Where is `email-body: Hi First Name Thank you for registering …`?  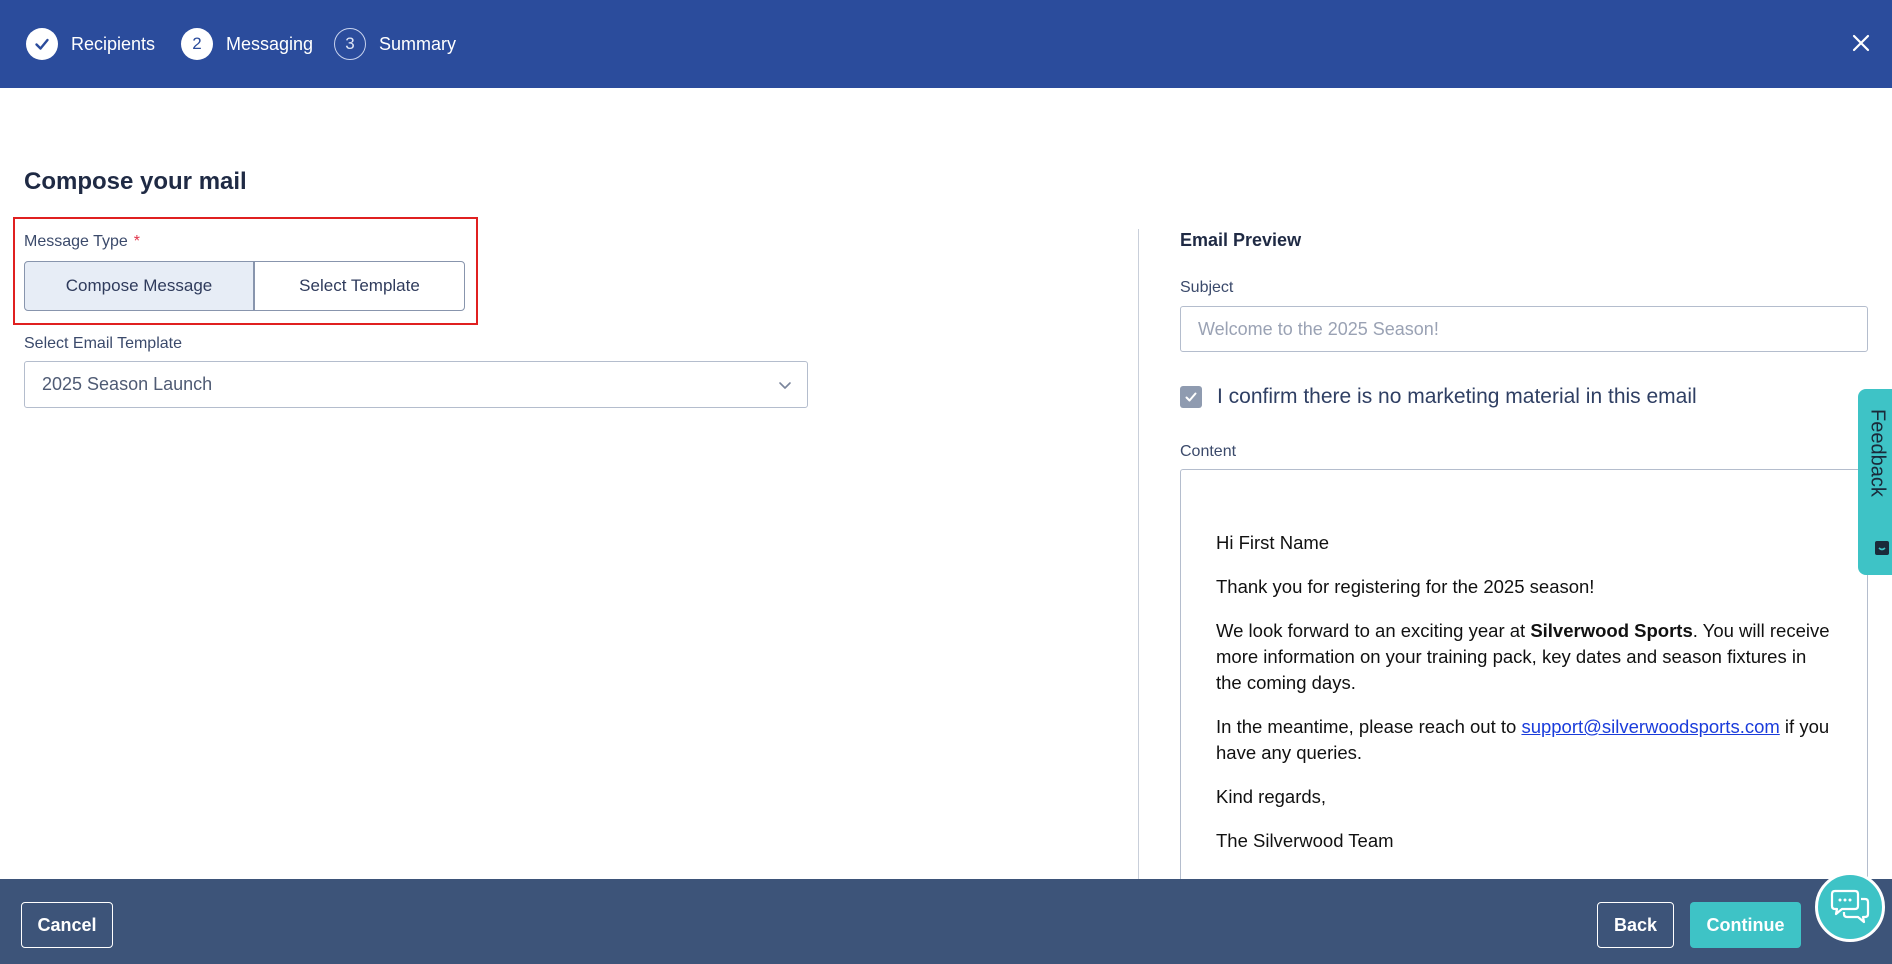 email-body: Hi First Name Thank you for registering … is located at coordinates (1526, 701).